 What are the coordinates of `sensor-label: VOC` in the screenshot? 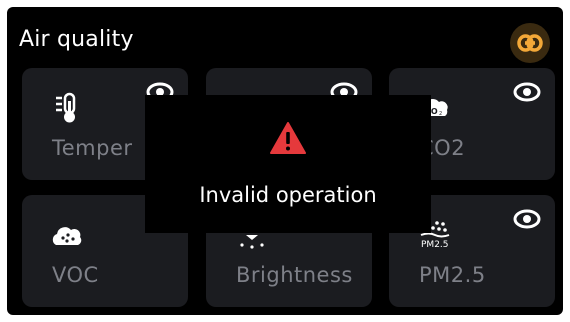 It's located at (75, 275).